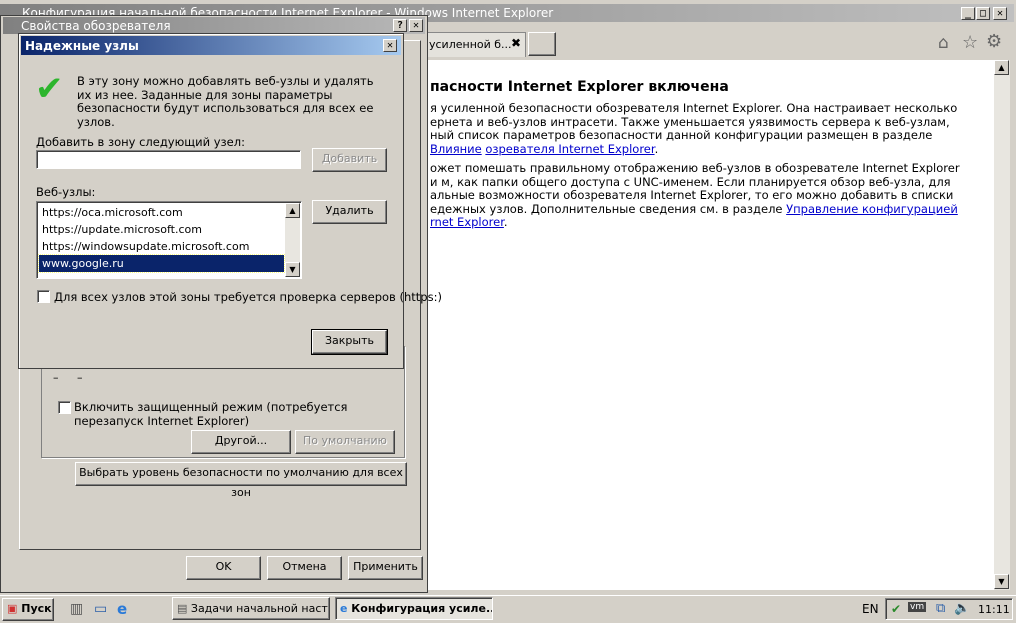 Image resolution: width=1016 pixels, height=623 pixels. I want to click on add-site-button: Добавить, so click(349, 160).